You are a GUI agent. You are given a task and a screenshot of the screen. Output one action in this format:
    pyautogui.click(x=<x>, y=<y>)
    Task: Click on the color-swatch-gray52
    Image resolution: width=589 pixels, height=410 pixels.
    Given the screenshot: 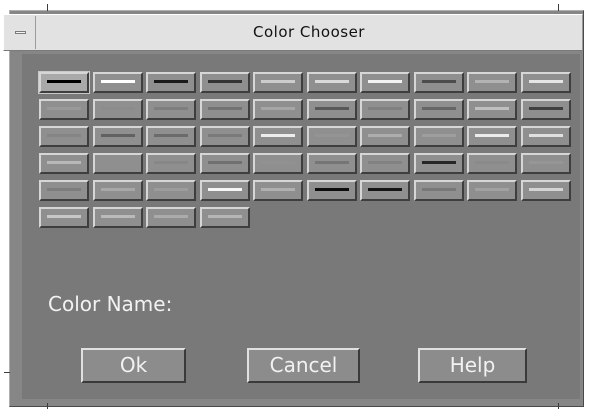 What is the action you would take?
    pyautogui.click(x=64, y=136)
    